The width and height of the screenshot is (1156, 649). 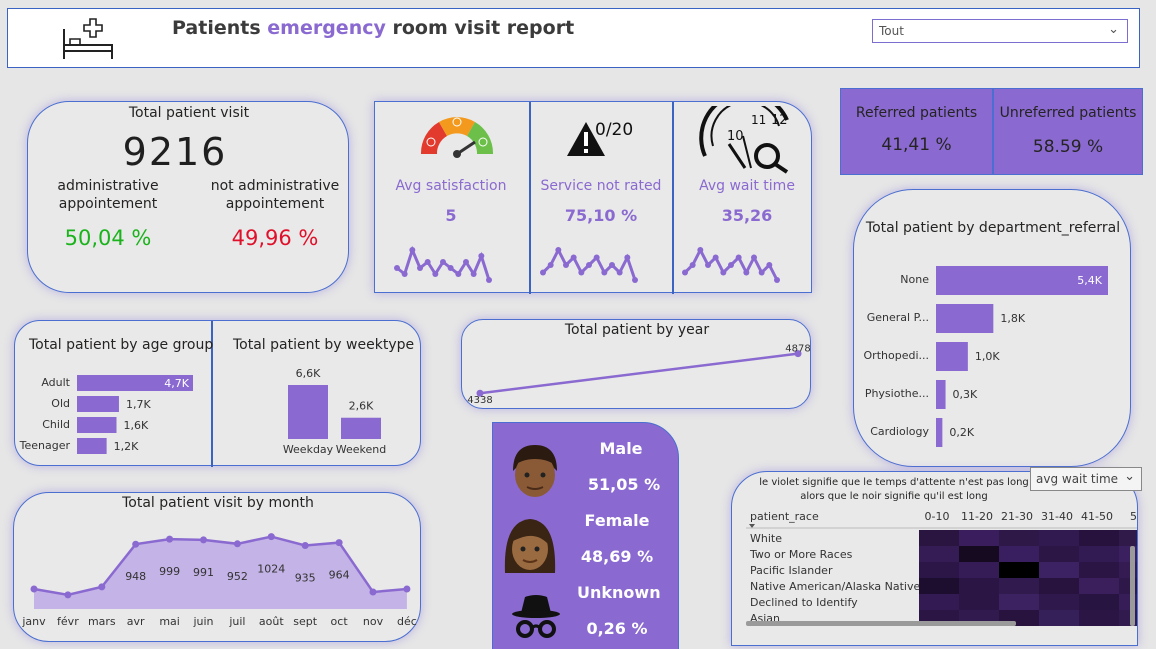 I want to click on referred-value: 41,41 %, so click(x=916, y=145).